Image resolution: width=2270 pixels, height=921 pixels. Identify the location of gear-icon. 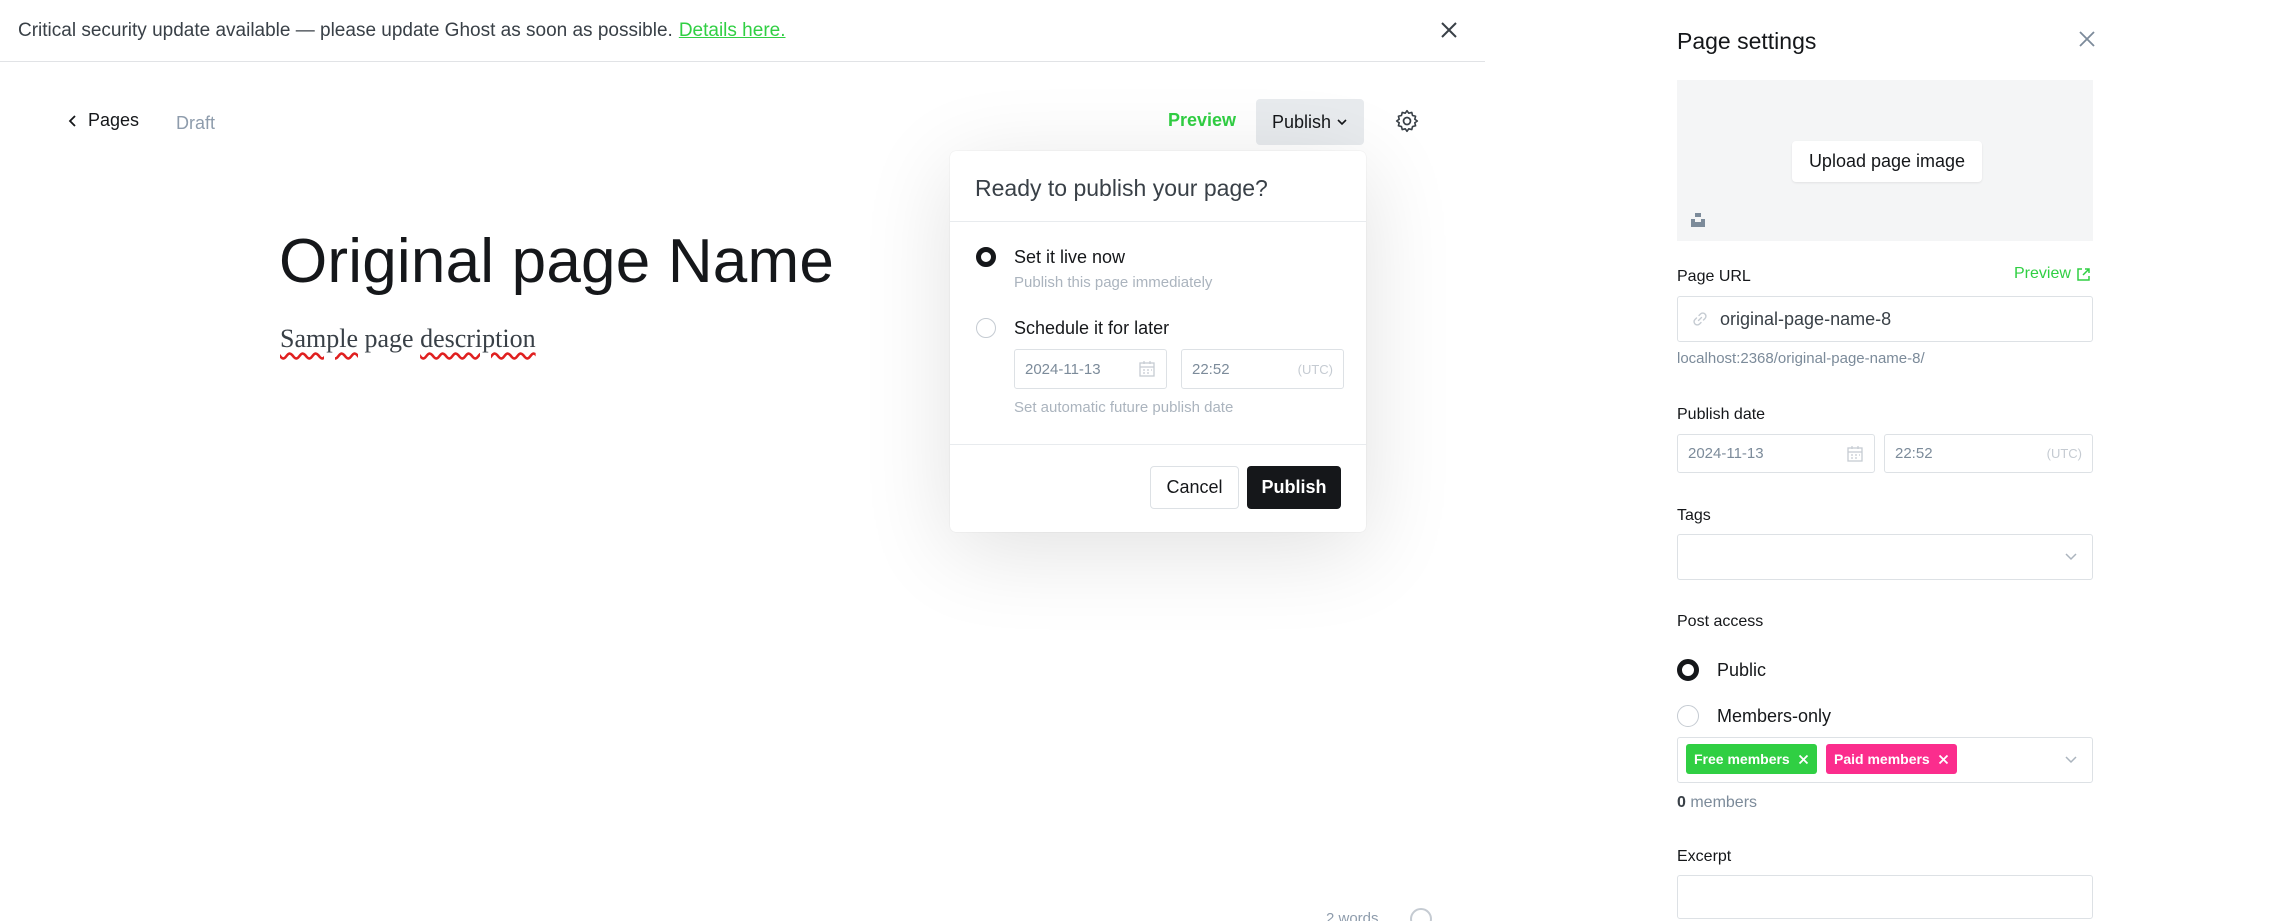
(1407, 121).